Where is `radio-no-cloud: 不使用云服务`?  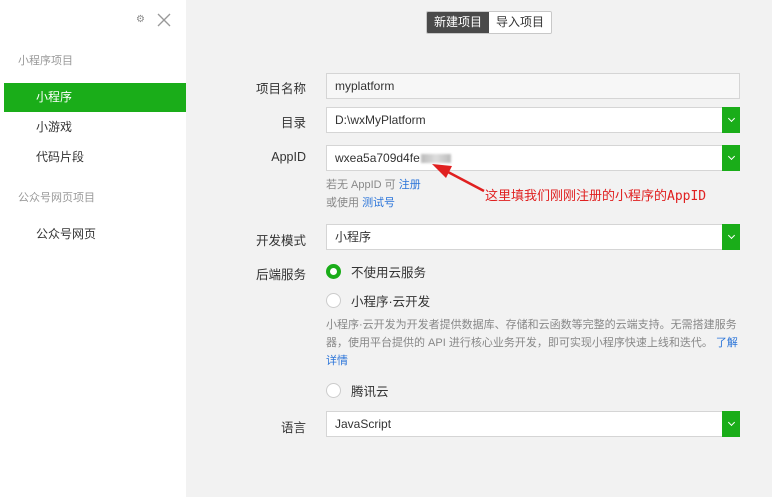
radio-no-cloud: 不使用云服务 is located at coordinates (376, 271).